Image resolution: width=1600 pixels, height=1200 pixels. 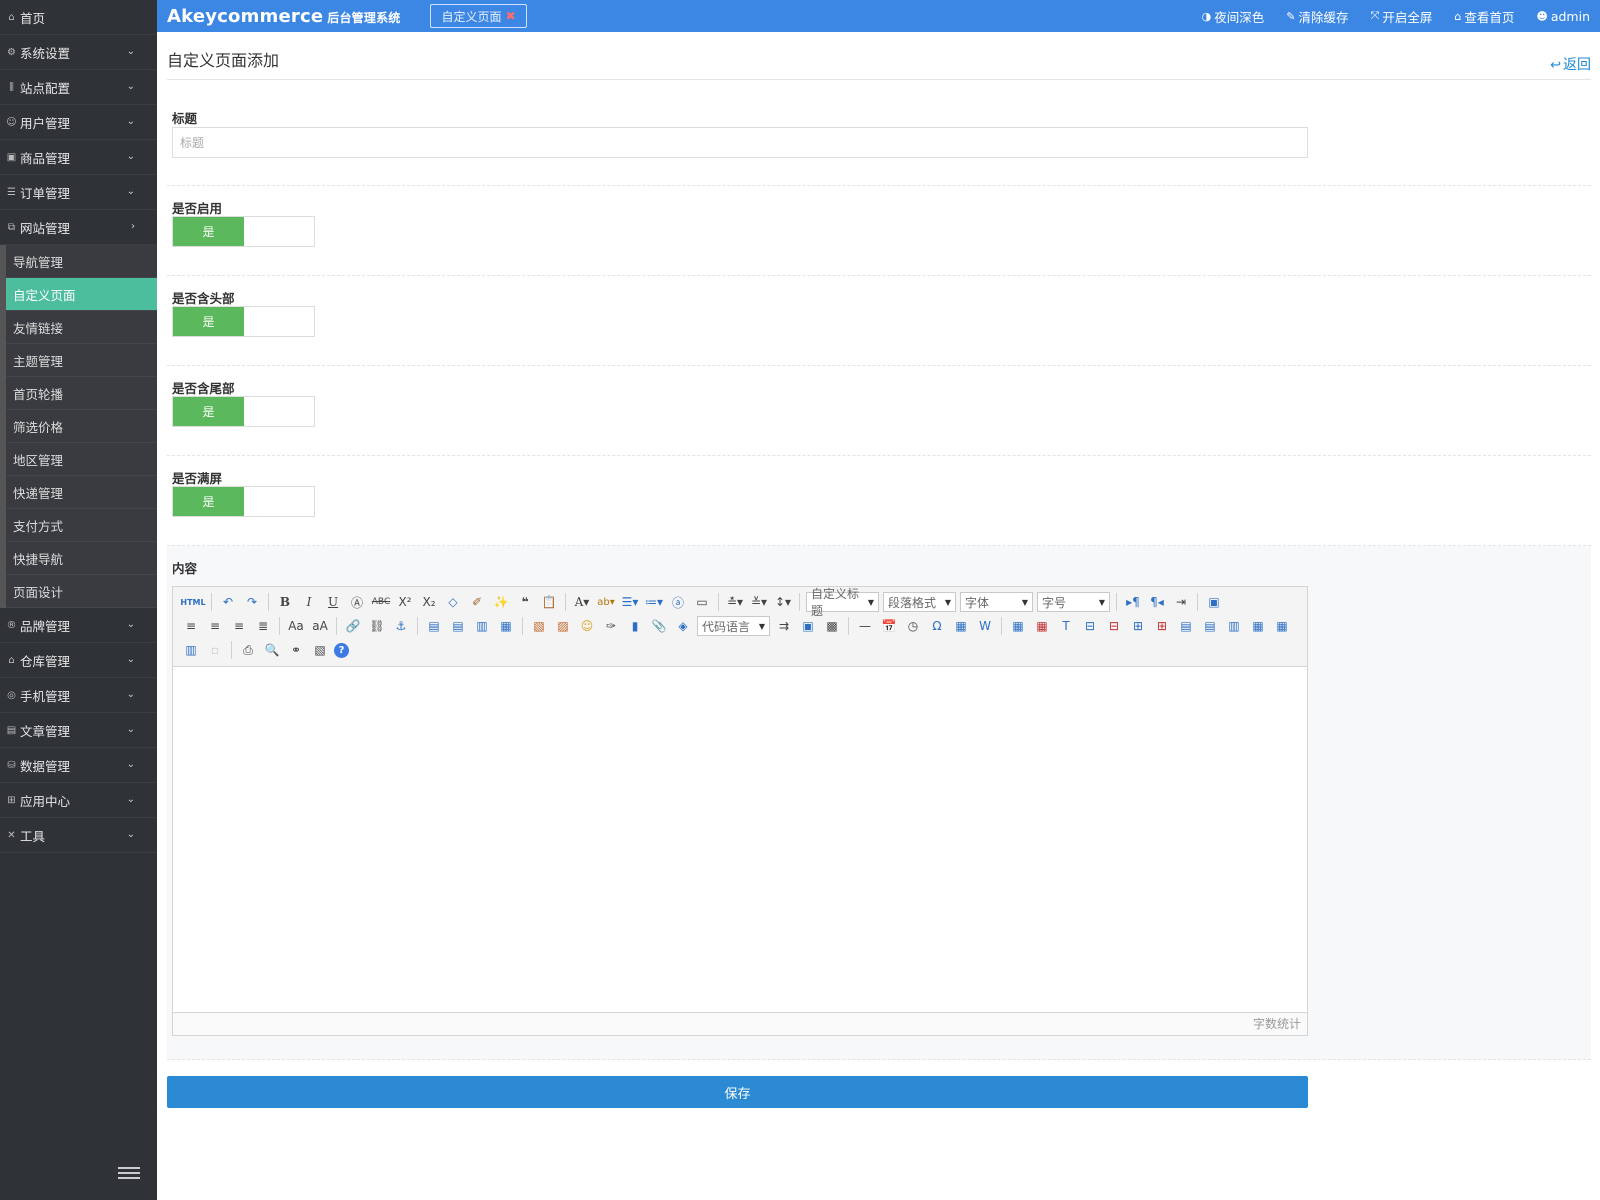 I want to click on redo-icon: ↷, so click(x=252, y=602).